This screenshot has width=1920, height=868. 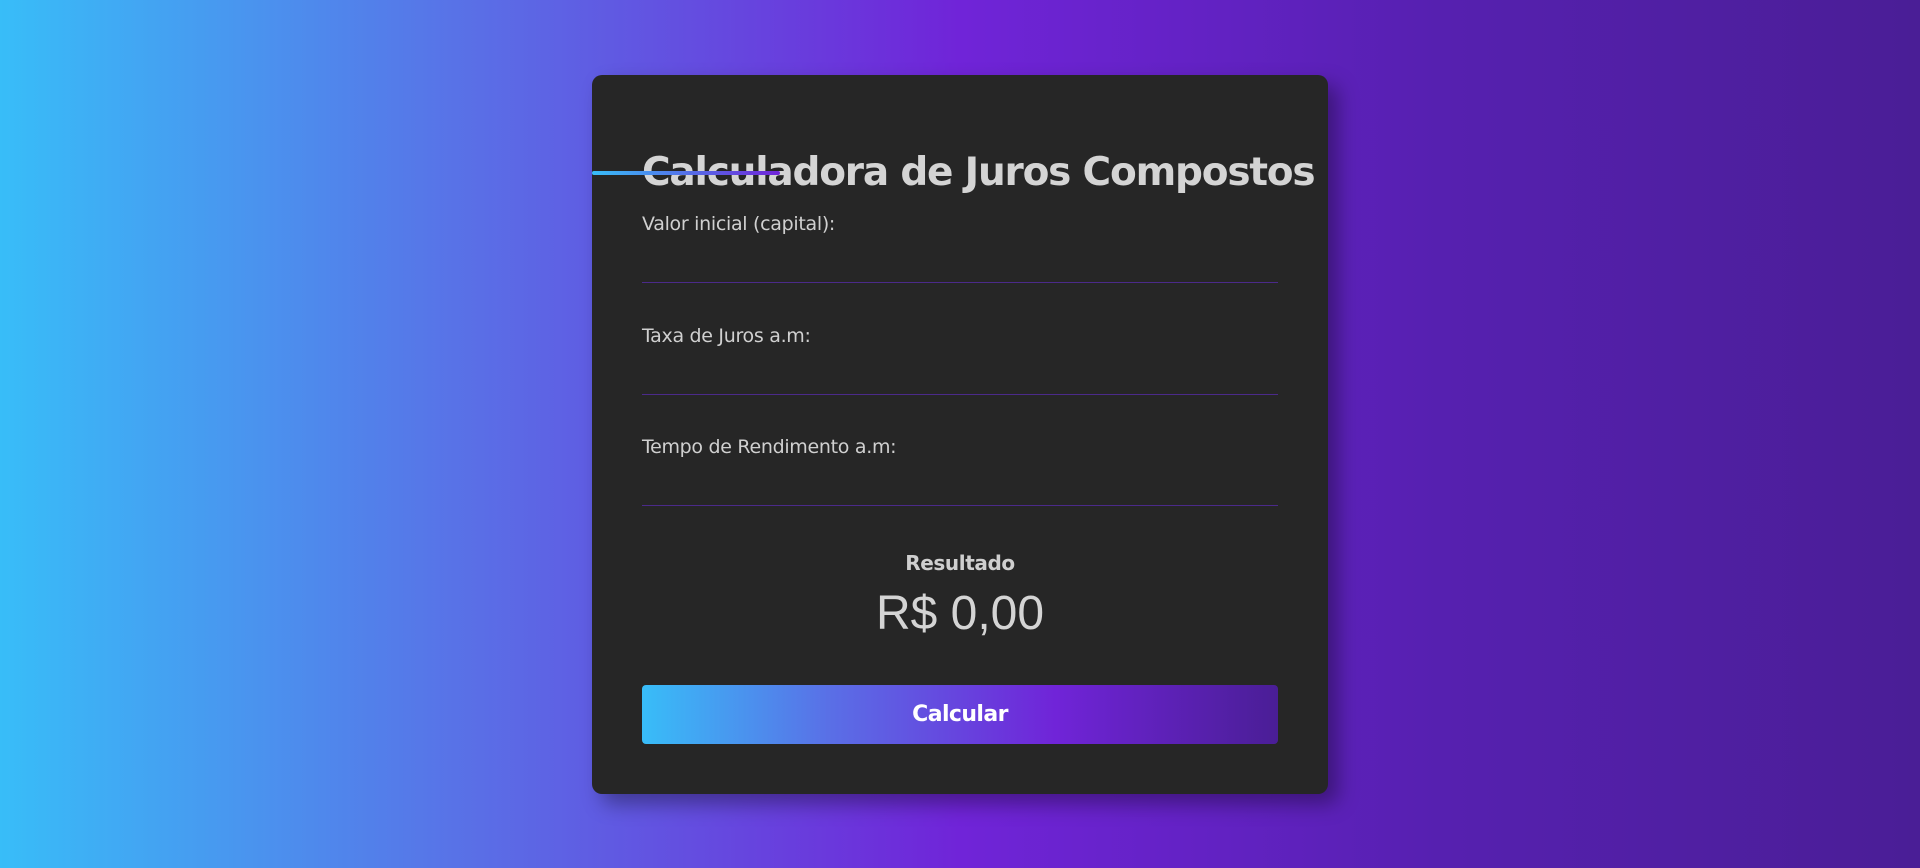 What do you see at coordinates (960, 471) in the screenshot?
I see `field-investment-time: Tempo de Rendimento a.m:` at bounding box center [960, 471].